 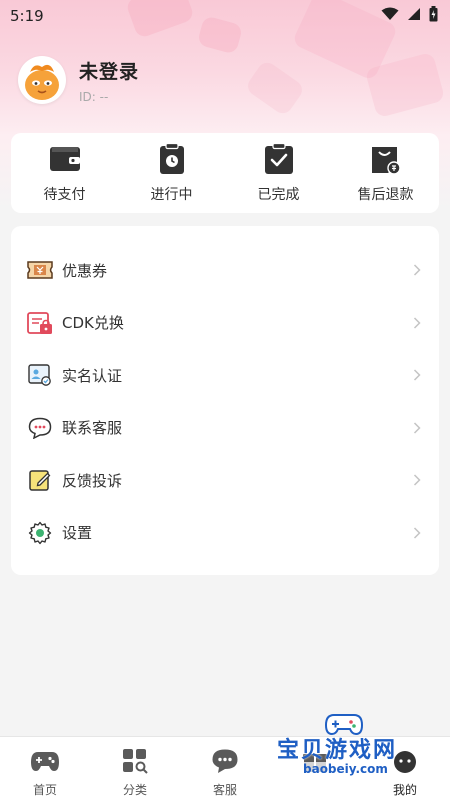 I want to click on clock-clipboard-icon, so click(x=172, y=159).